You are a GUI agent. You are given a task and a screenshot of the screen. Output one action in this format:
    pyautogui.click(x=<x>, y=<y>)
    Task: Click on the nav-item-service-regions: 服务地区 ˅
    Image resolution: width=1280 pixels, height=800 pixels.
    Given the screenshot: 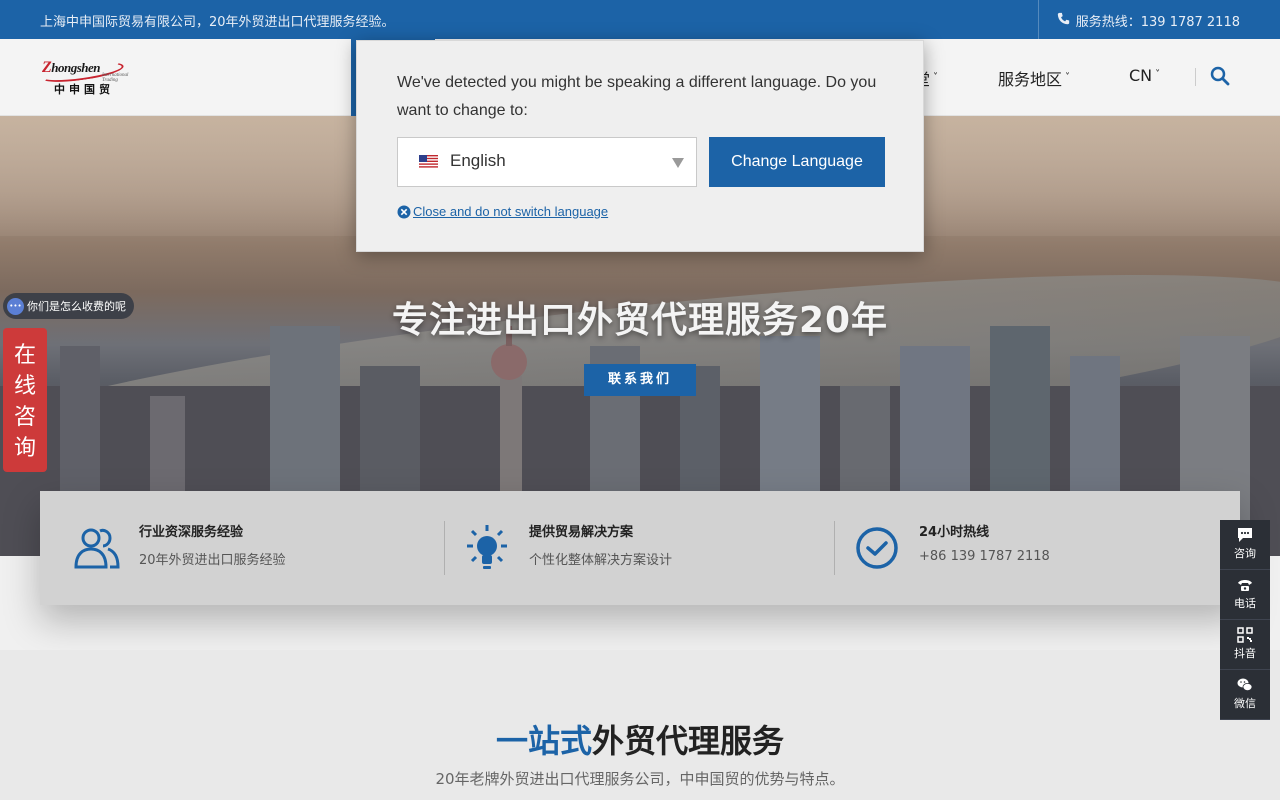 What is the action you would take?
    pyautogui.click(x=1034, y=78)
    